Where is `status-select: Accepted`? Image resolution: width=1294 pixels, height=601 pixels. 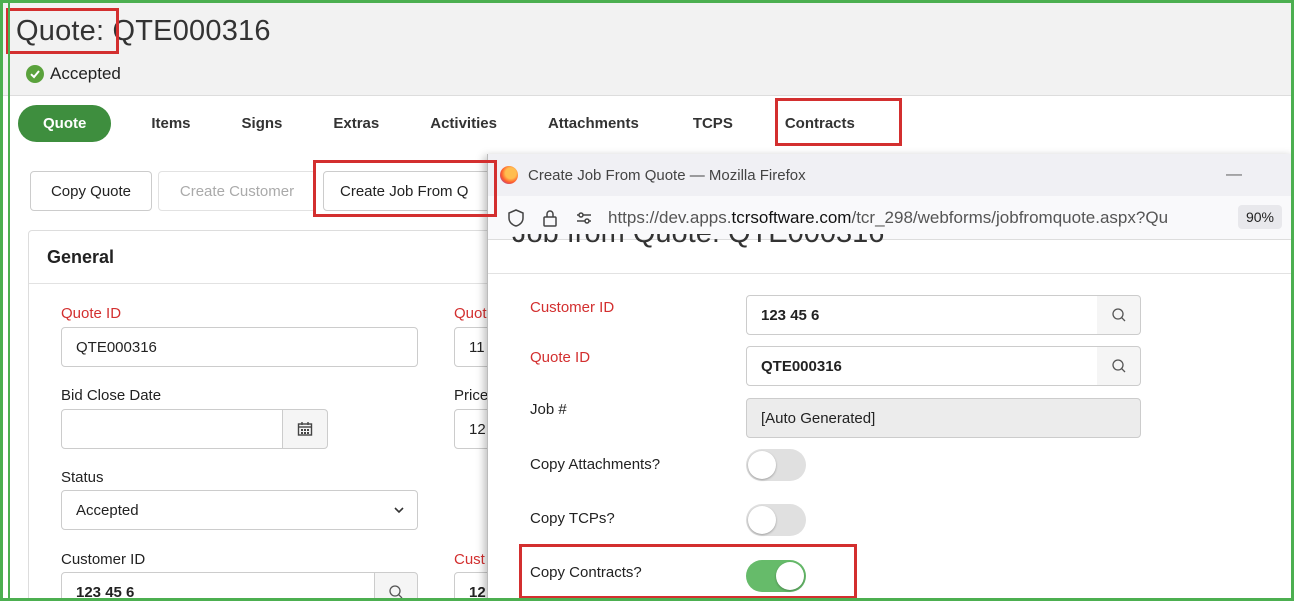 status-select: Accepted is located at coordinates (239, 510).